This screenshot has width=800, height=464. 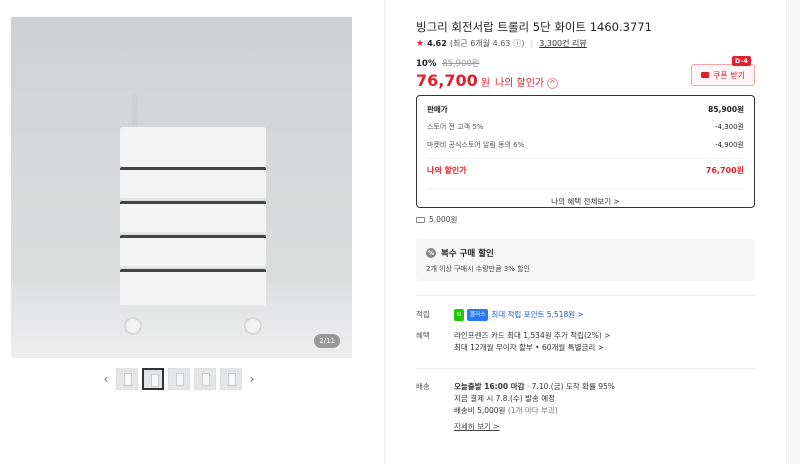 I want to click on rating-detail: (최근 6개월 4.63, so click(x=480, y=43).